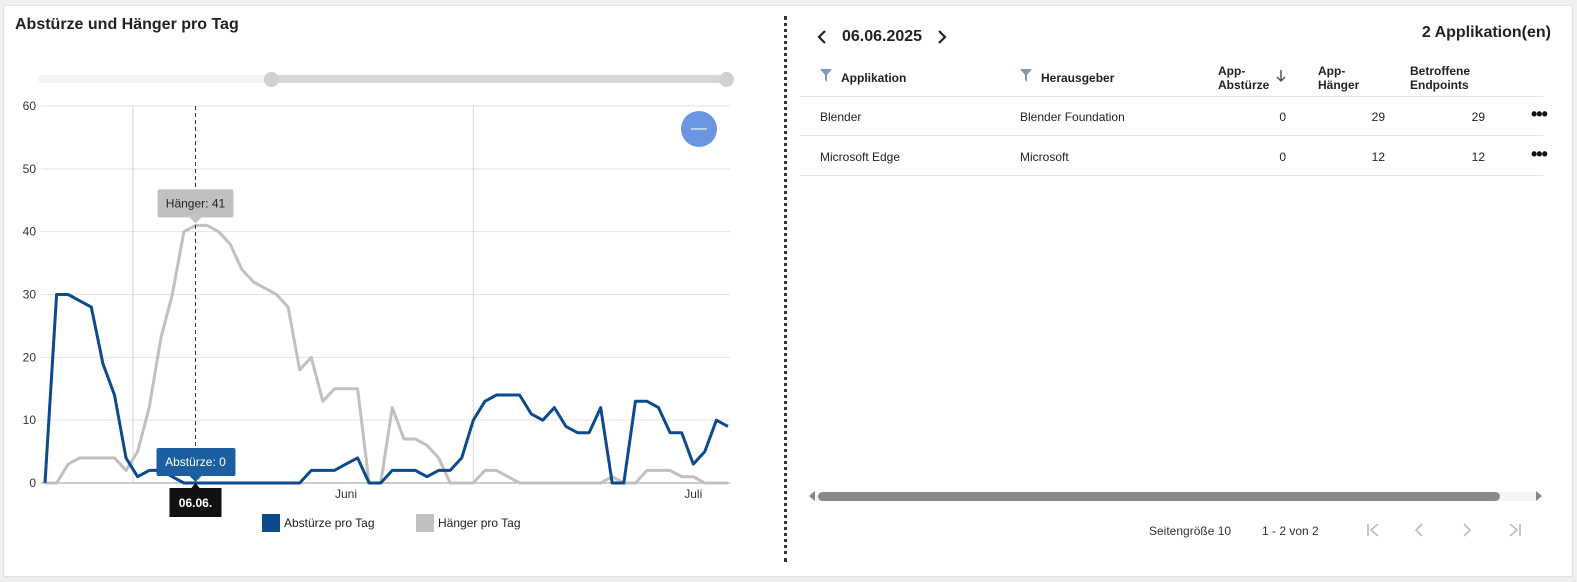 The image size is (1577, 582). I want to click on date-tooltip: 06.06., so click(195, 503).